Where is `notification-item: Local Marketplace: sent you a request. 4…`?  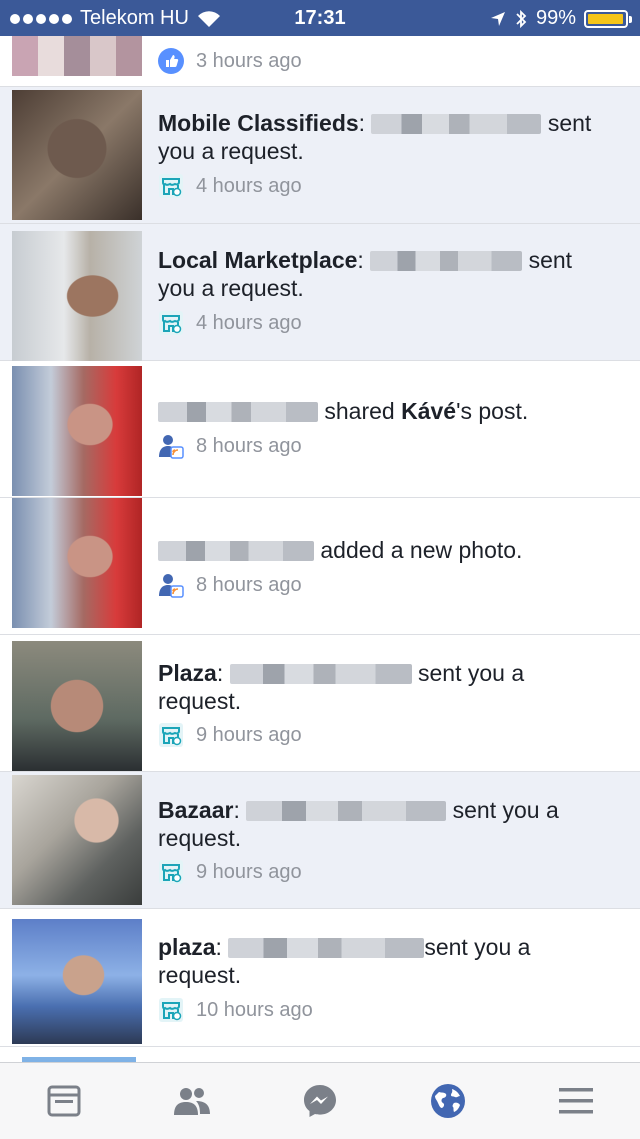 notification-item: Local Marketplace: sent you a request. 4… is located at coordinates (320, 292).